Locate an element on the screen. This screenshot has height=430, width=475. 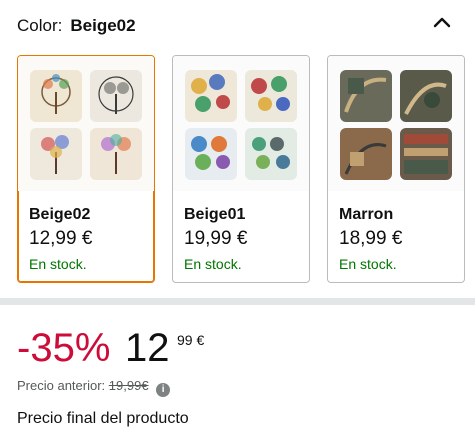
variant-name: Marron is located at coordinates (366, 214).